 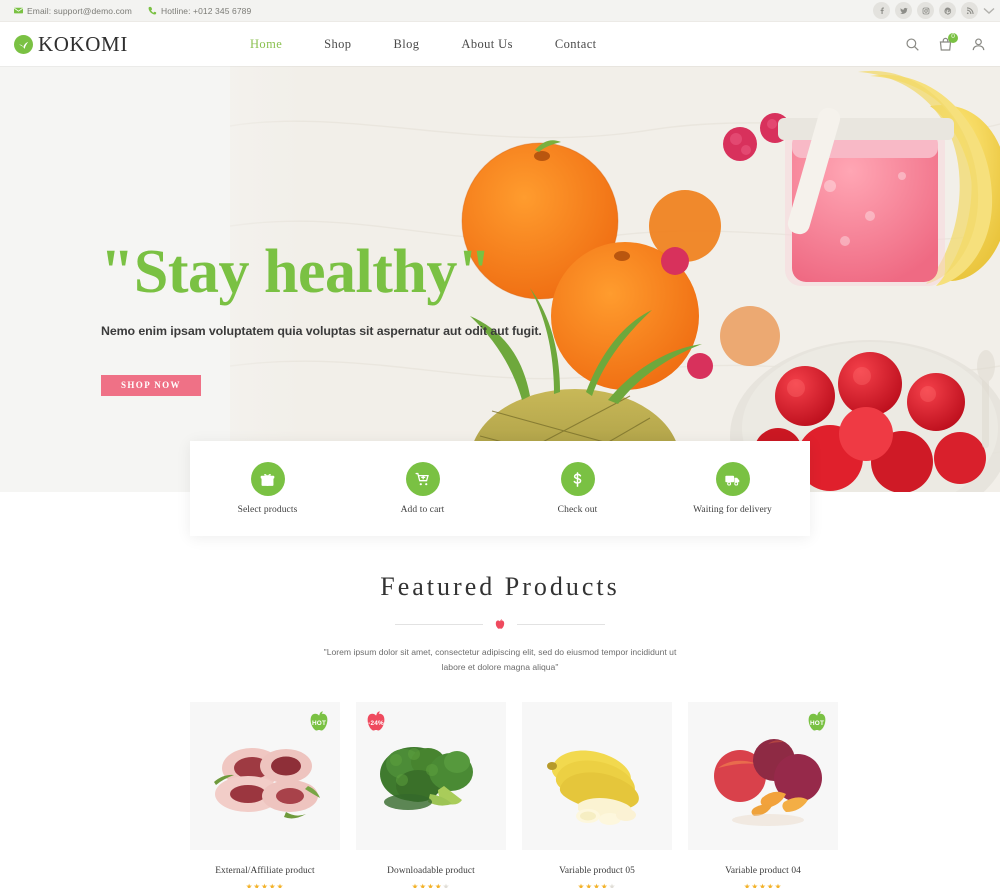 I want to click on product-grid: HOT External/Affiliate product ★★★★★ $69, so click(x=514, y=795).